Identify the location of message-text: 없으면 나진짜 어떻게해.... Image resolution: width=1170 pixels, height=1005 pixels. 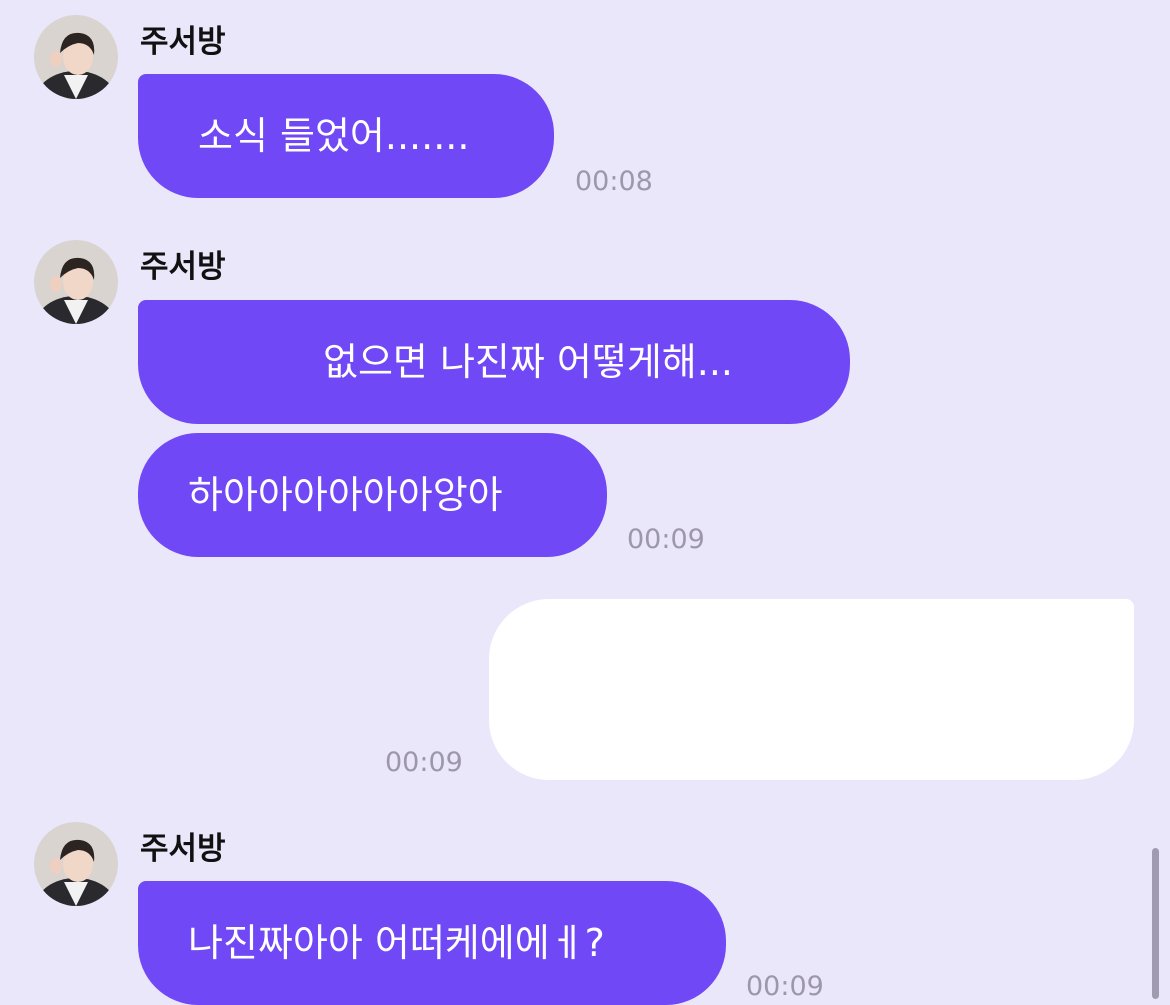
(528, 362).